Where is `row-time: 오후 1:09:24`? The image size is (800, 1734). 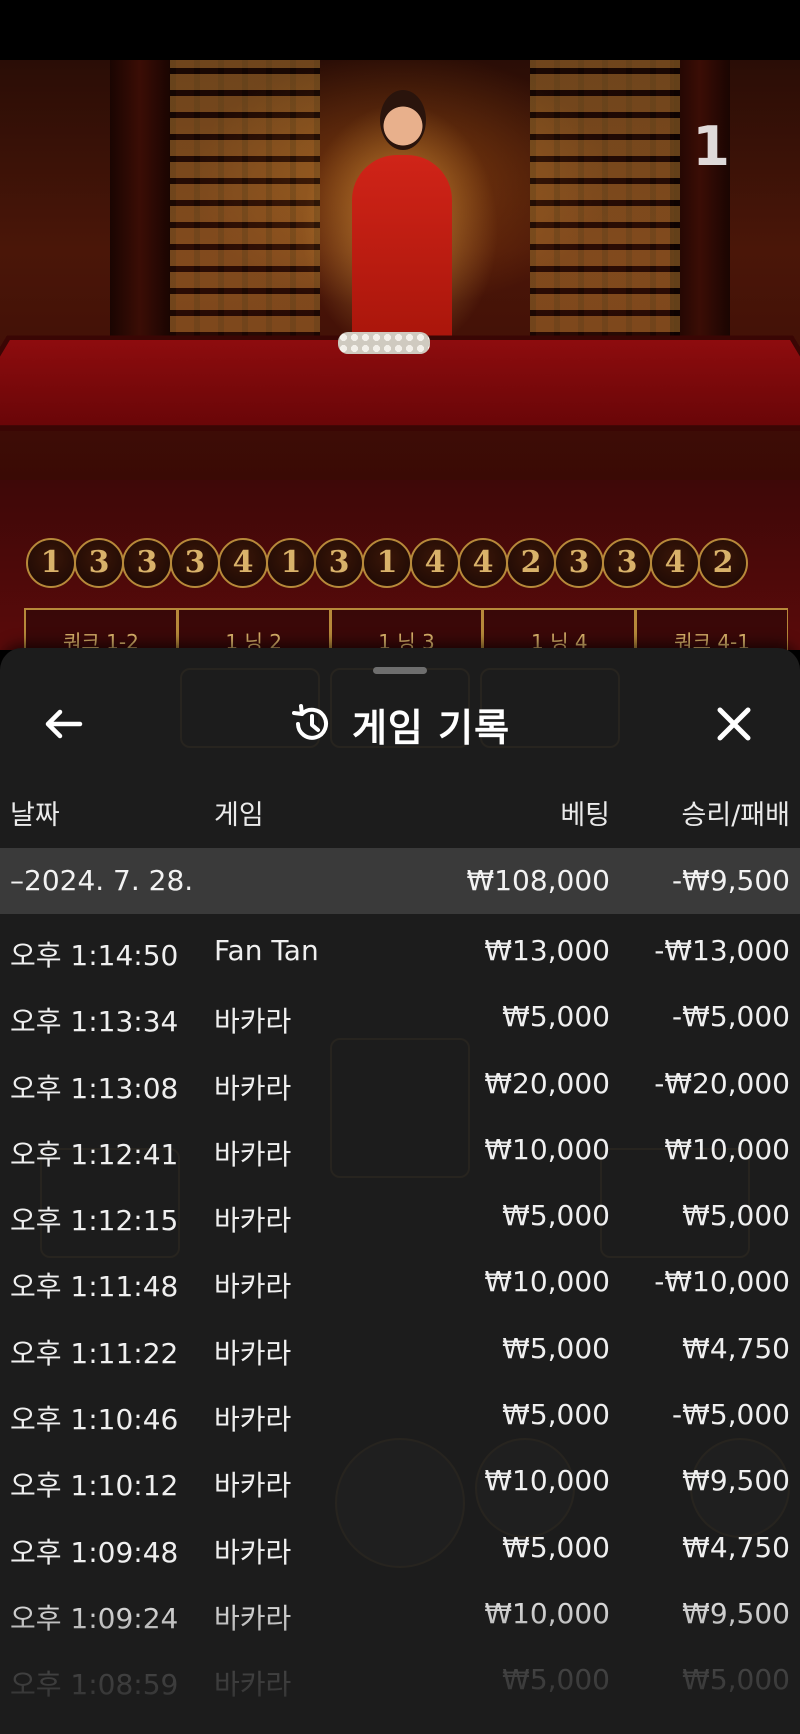
row-time: 오후 1:09:24 is located at coordinates (94, 1618).